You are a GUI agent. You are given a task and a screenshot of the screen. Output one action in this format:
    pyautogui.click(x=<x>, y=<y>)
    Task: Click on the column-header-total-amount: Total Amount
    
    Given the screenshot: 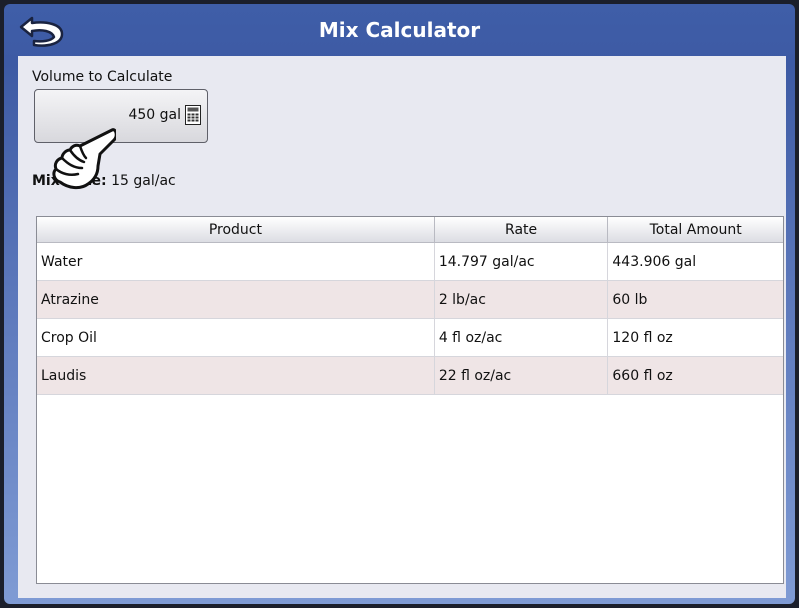 What is the action you would take?
    pyautogui.click(x=695, y=230)
    